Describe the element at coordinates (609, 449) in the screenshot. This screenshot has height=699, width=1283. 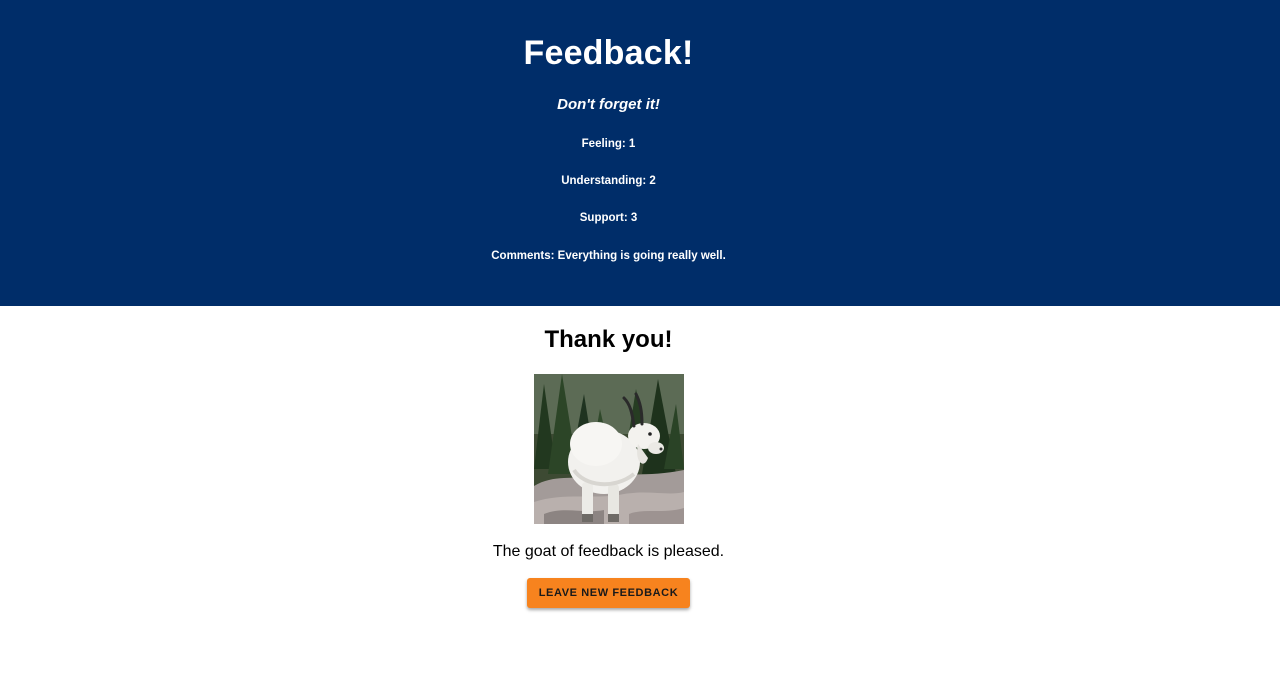
I see `goat-image` at that location.